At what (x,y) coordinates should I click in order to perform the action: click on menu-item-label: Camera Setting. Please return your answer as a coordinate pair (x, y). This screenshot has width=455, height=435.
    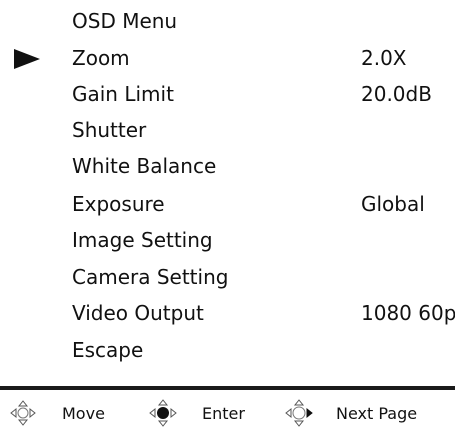
    Looking at the image, I should click on (150, 277).